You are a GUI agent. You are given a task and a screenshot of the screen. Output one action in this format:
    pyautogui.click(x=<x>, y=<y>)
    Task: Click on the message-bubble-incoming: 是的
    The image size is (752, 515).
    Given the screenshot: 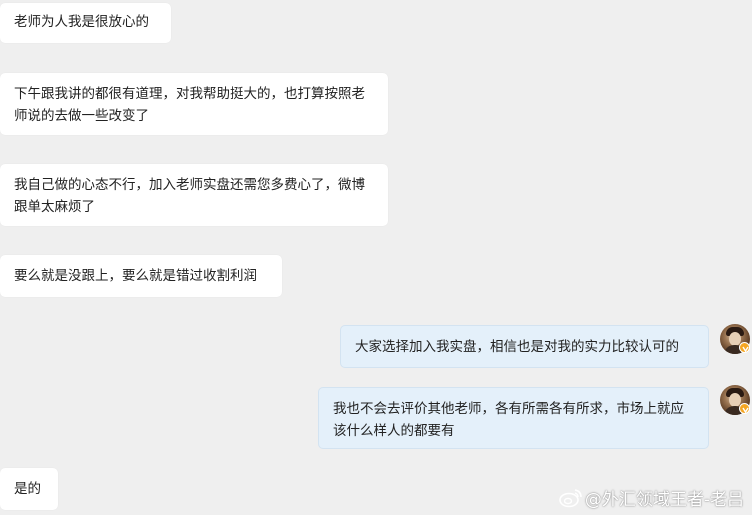 What is the action you would take?
    pyautogui.click(x=29, y=489)
    